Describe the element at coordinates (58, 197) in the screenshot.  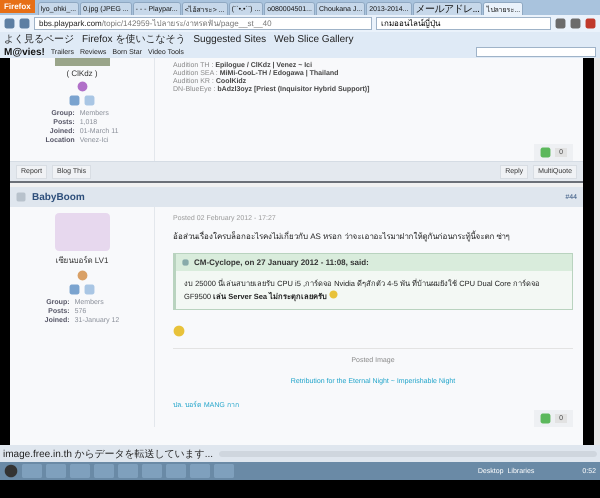
I see `author-name: BabyBoom` at that location.